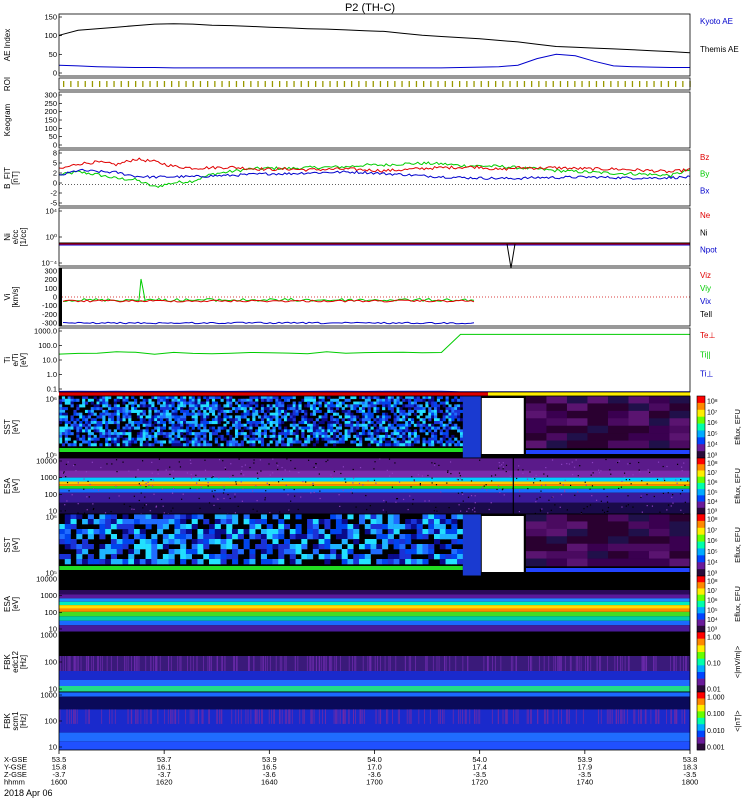  What do you see at coordinates (712, 502) in the screenshot?
I see `colorbar-tick-label: 10⁴` at bounding box center [712, 502].